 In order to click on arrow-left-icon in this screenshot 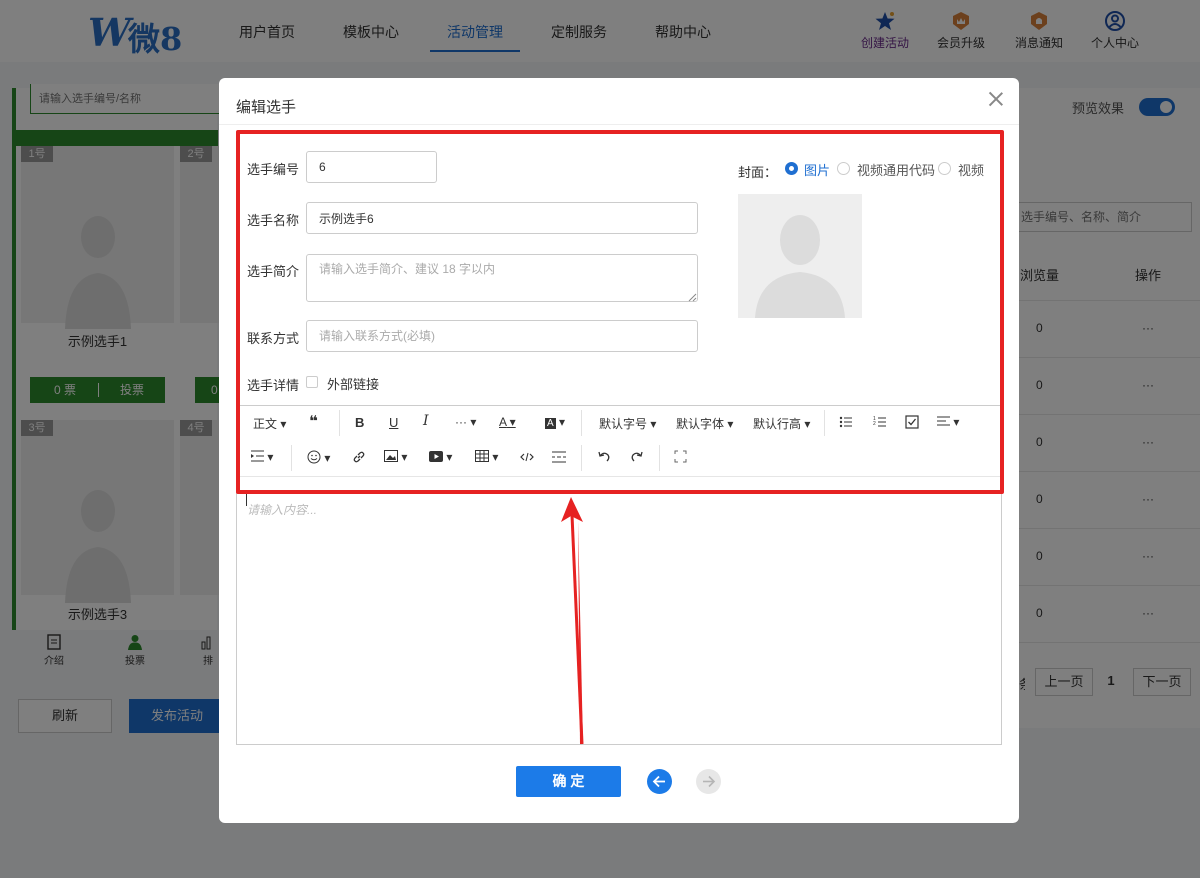, I will do `click(658, 781)`.